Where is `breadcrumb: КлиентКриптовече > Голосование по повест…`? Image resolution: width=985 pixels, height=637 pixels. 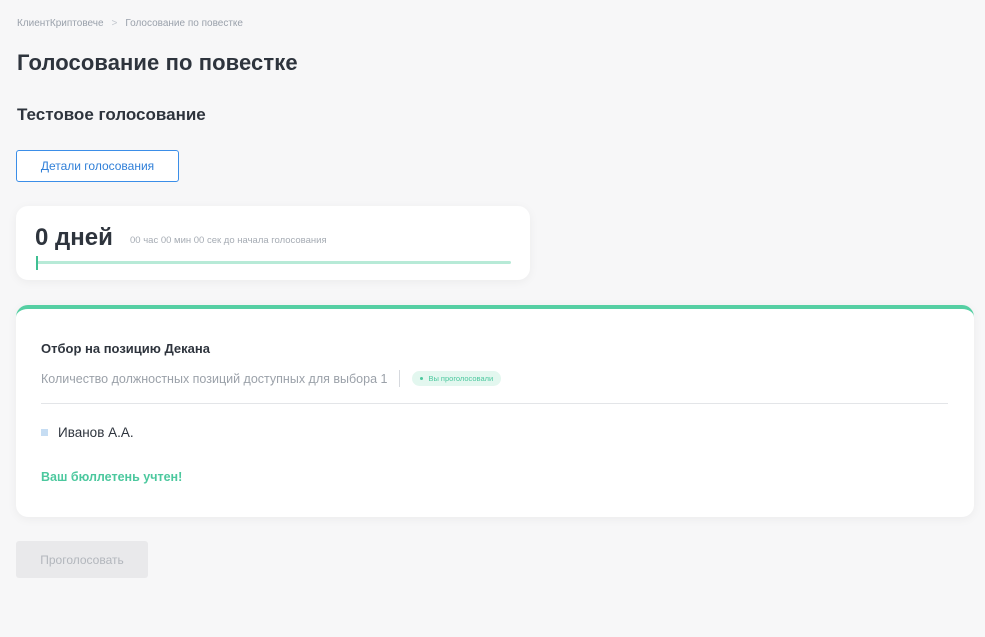
breadcrumb: КлиентКриптовече > Голосование по повест… is located at coordinates (130, 23).